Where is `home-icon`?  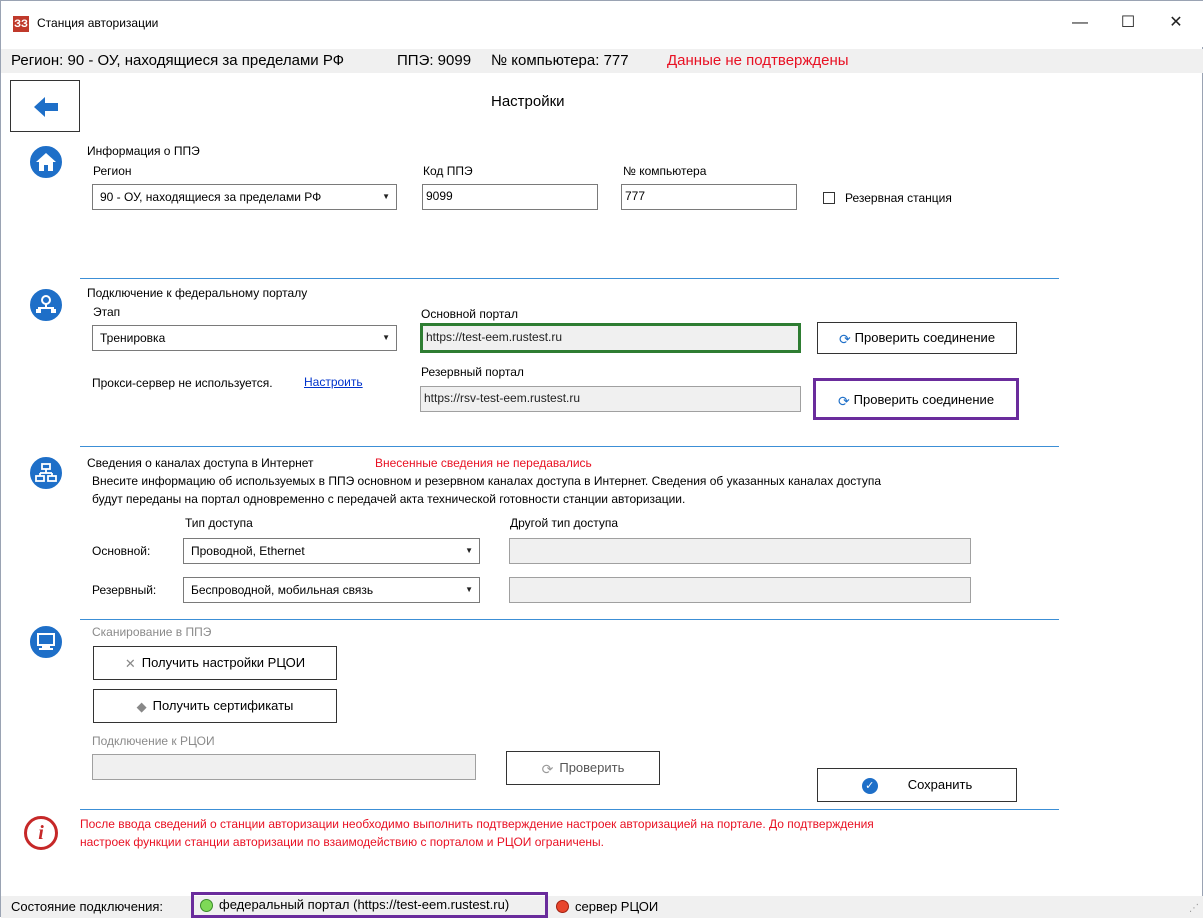
home-icon is located at coordinates (46, 162).